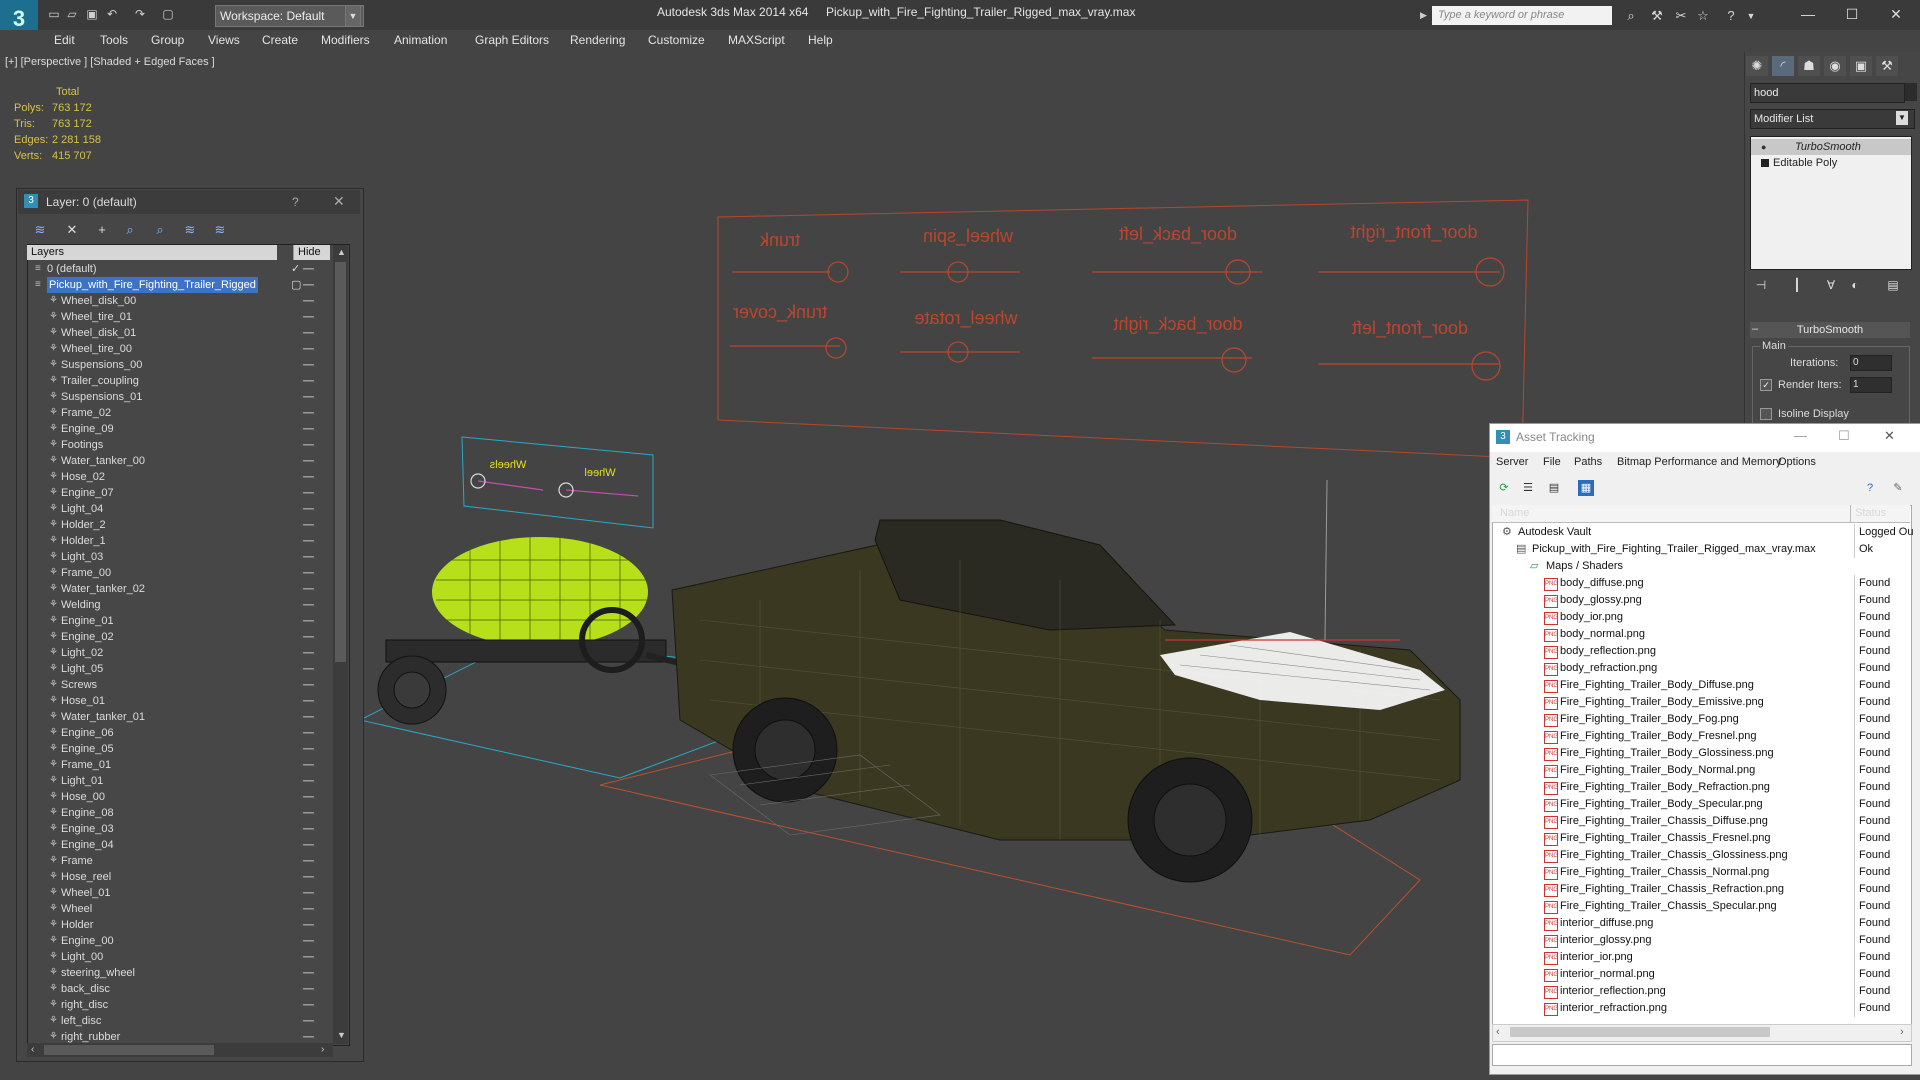  Describe the element at coordinates (180, 445) in the screenshot. I see `layer-object-row: ⚘ Footings ━━` at that location.